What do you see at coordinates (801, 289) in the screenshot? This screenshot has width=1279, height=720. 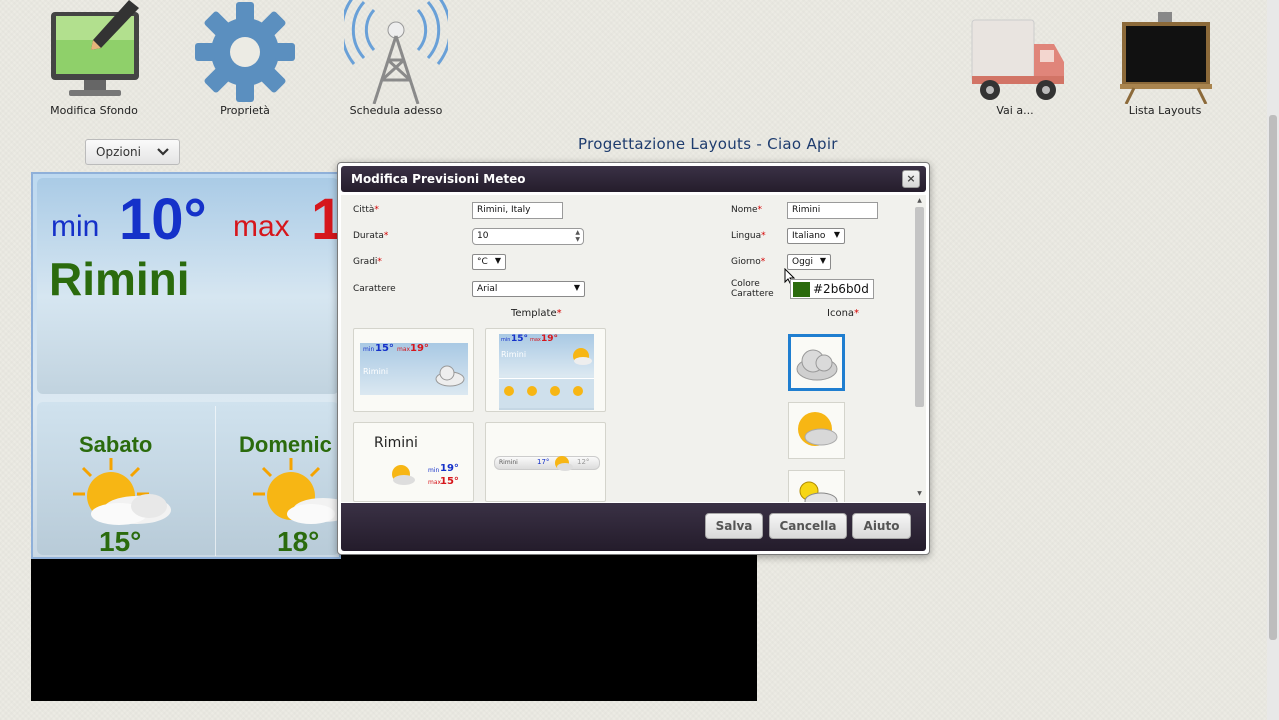 I see `color-swatch` at bounding box center [801, 289].